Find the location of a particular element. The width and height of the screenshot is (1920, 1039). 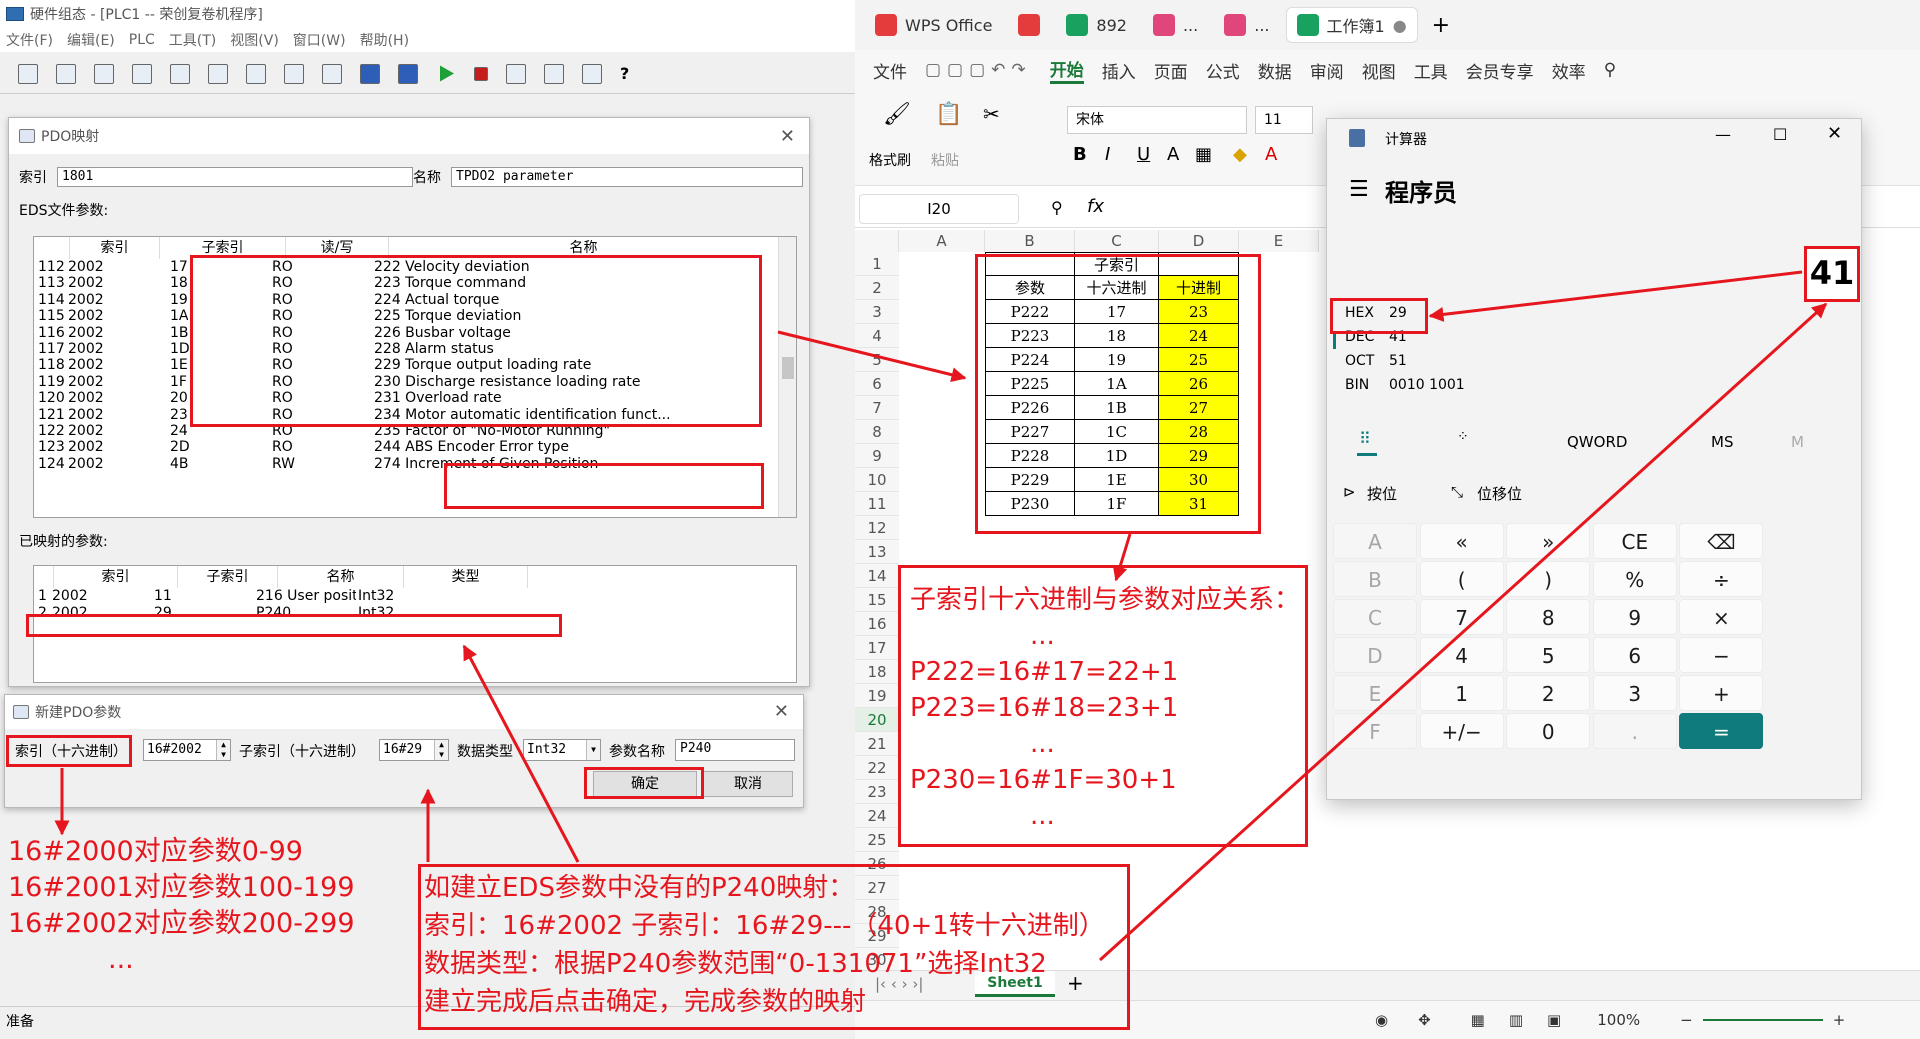

table-cell: P229 is located at coordinates (1030, 480).